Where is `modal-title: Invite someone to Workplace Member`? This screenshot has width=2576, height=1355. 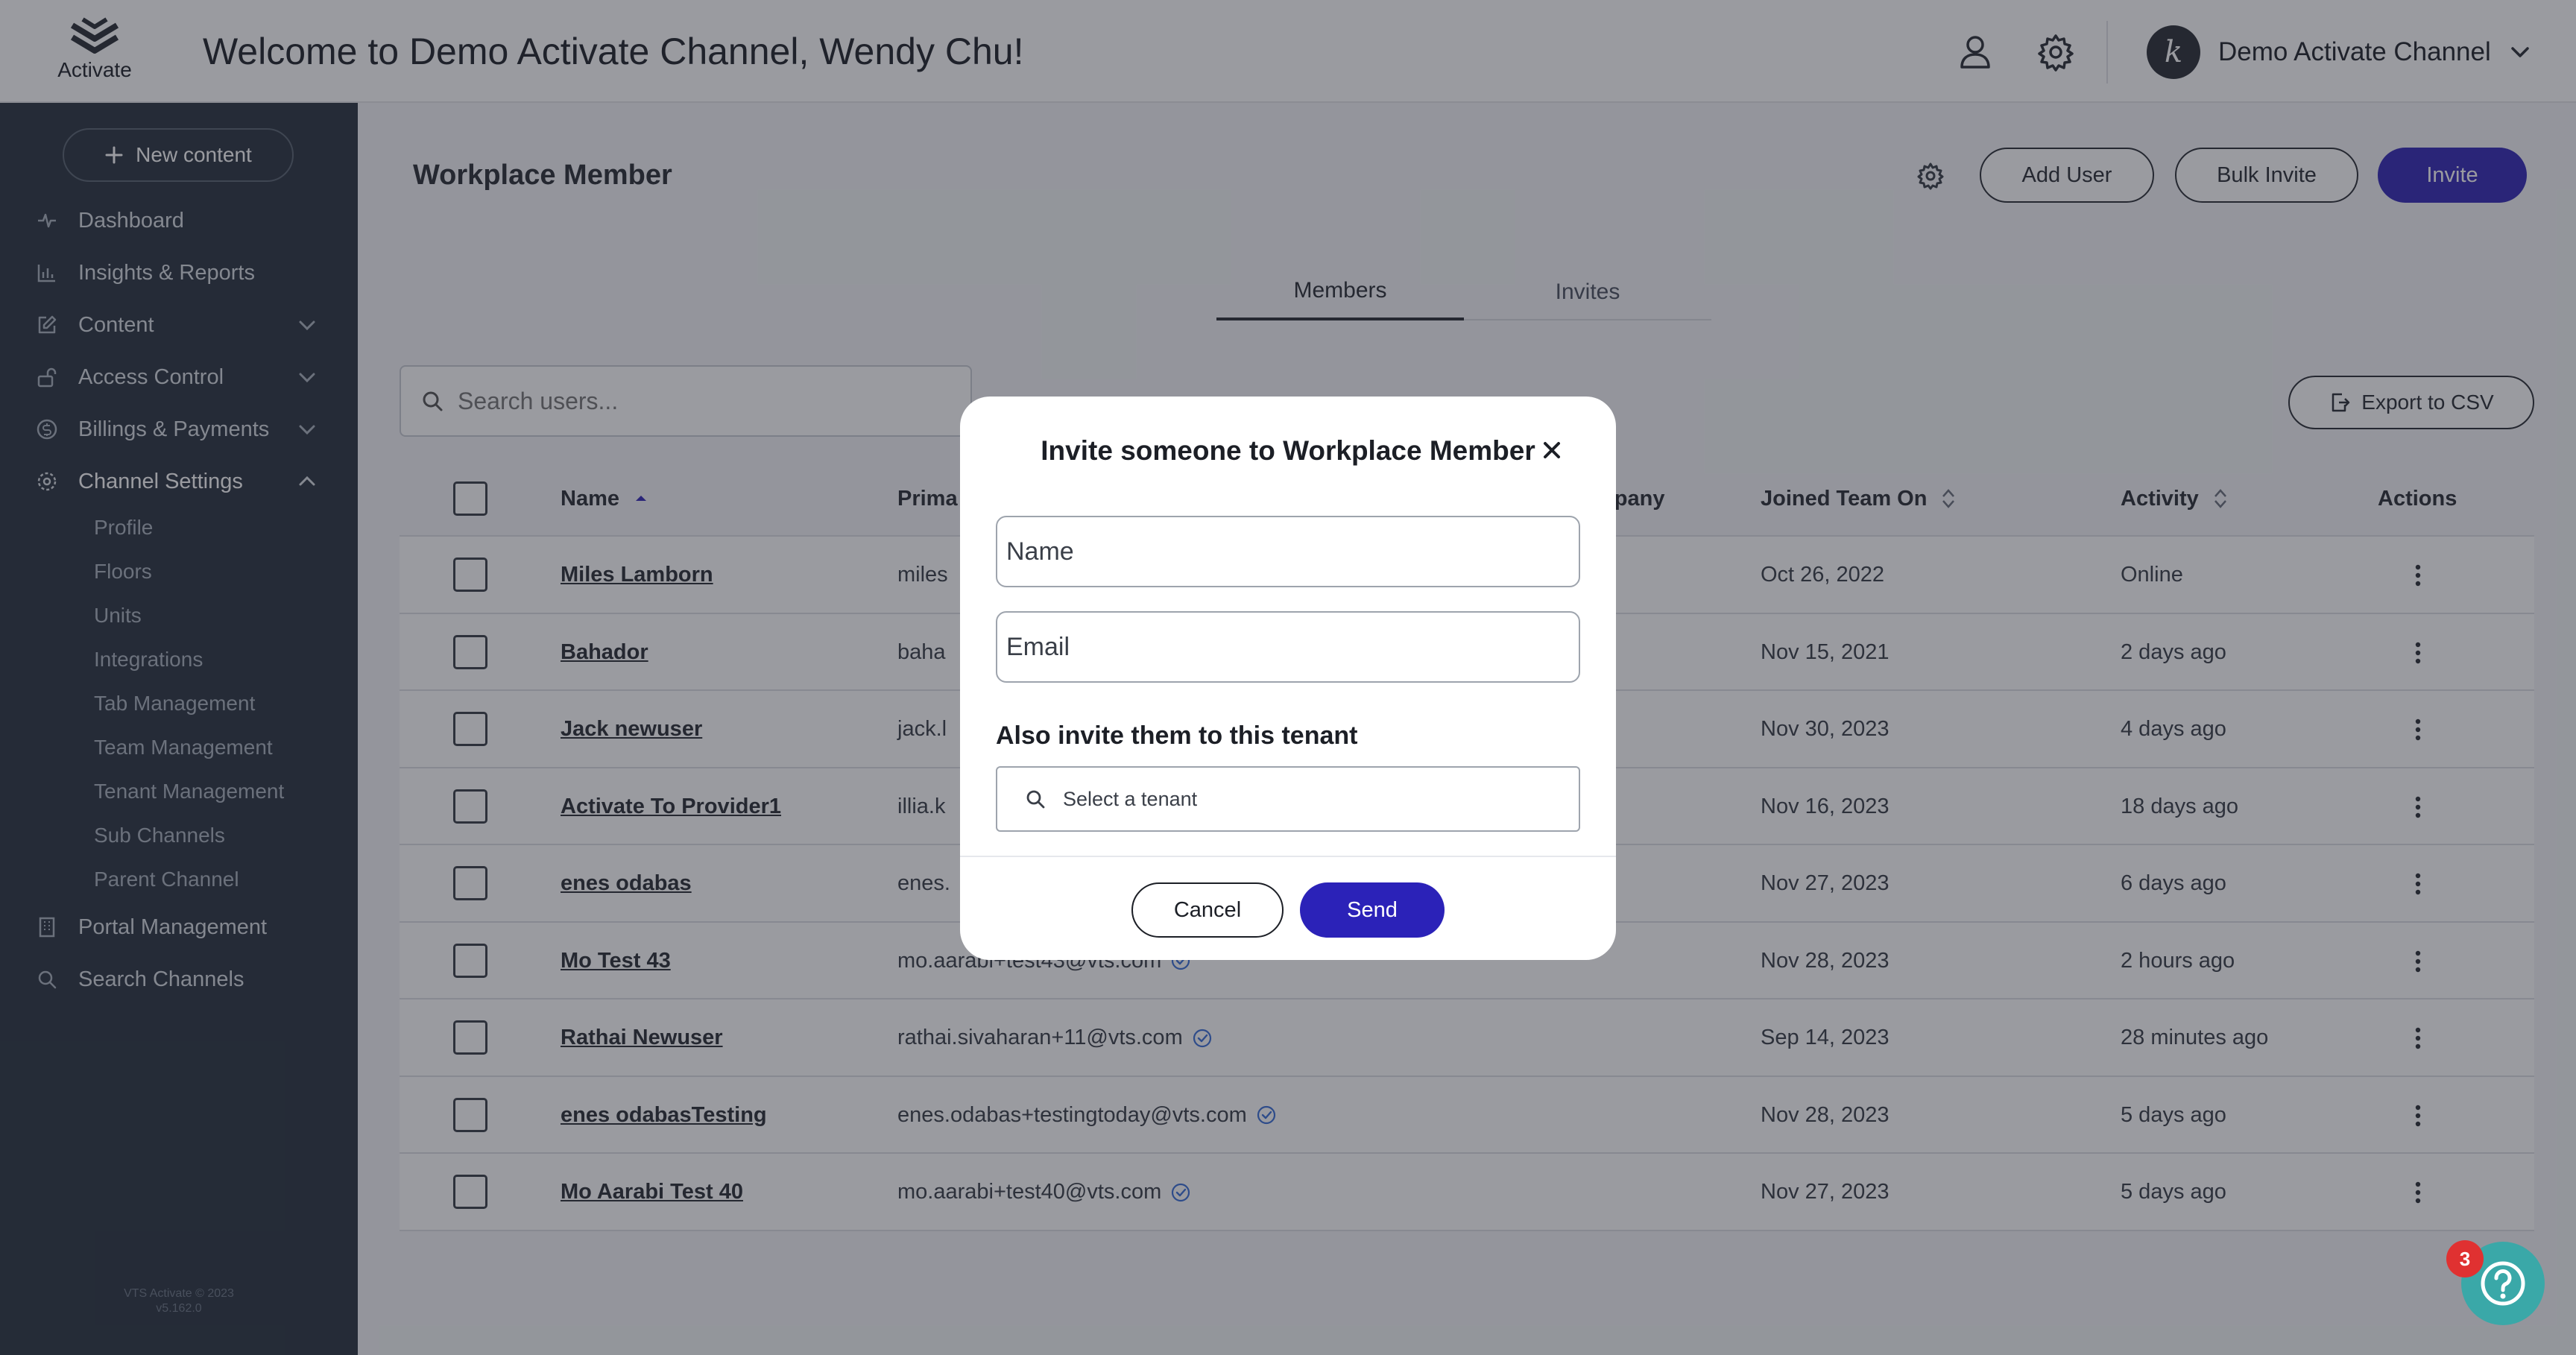 modal-title: Invite someone to Workplace Member is located at coordinates (1288, 451).